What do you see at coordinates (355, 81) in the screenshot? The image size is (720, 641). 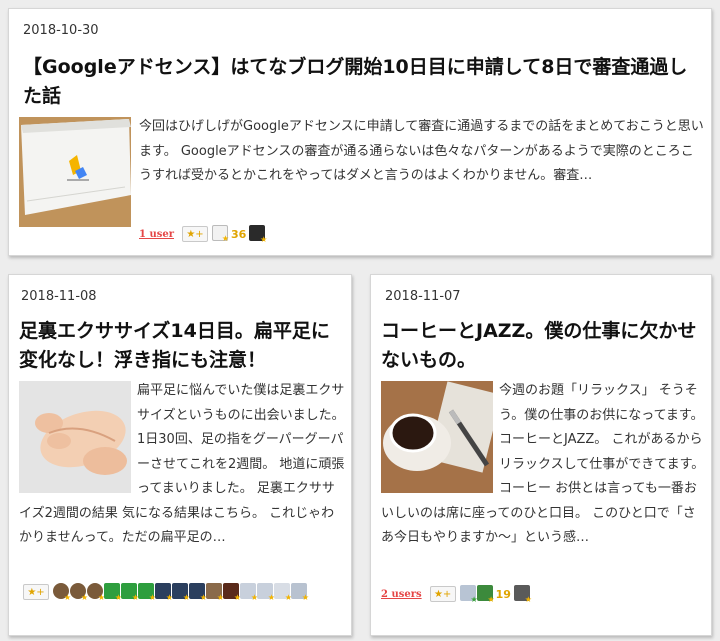 I see `entry-title-link: 【Googleアドセンス】はてなブログ開始10日目に申請して8日で審査通過した話` at bounding box center [355, 81].